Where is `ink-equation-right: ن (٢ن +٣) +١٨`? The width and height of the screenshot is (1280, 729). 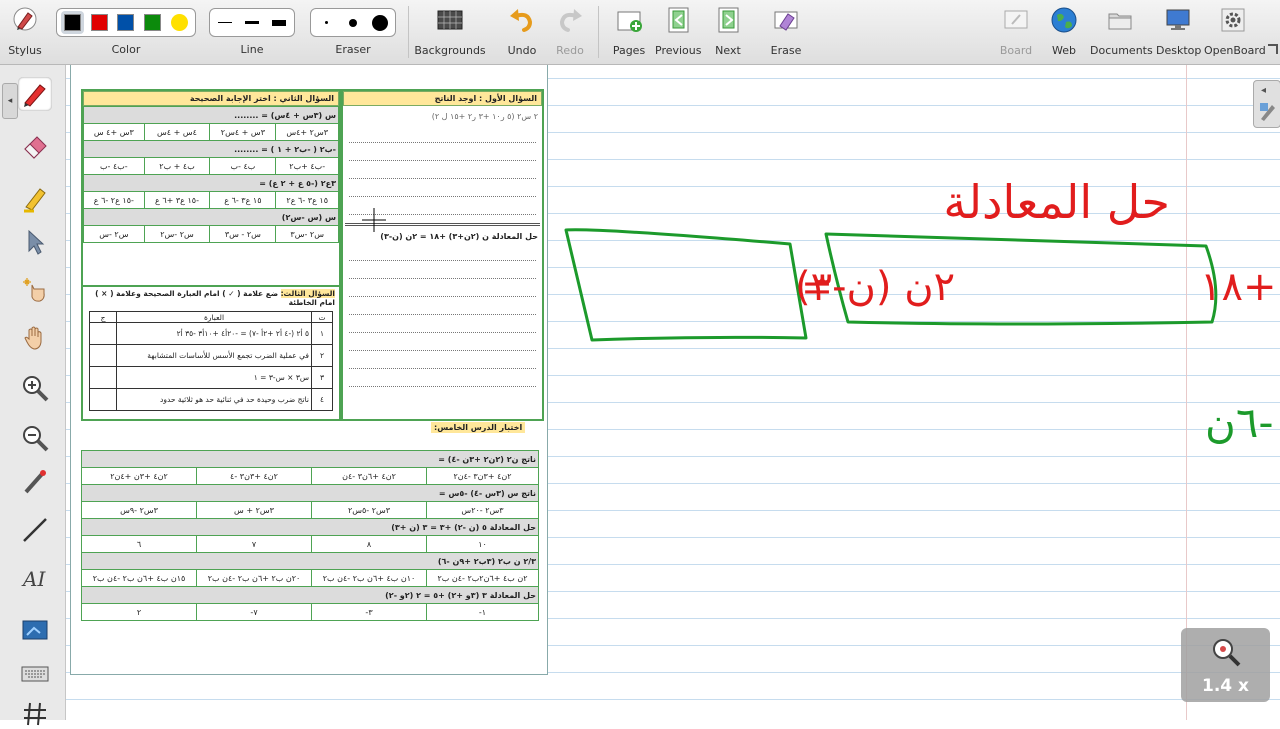
ink-equation-right: ن (٢ن +٣) +١٨ is located at coordinates (1240, 287).